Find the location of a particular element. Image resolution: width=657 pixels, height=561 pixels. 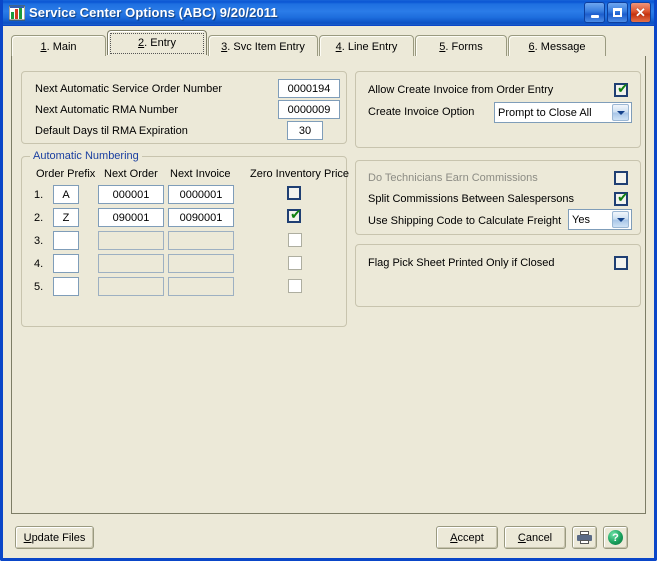

tab-svc-text: Svc Item Entry is located at coordinates (269, 46).